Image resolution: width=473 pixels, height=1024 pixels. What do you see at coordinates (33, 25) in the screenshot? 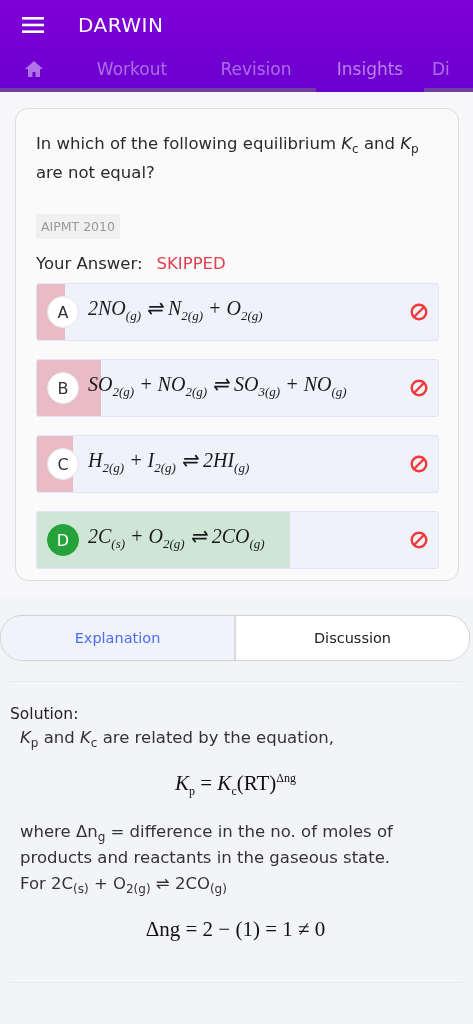
I see `menu-icon` at bounding box center [33, 25].